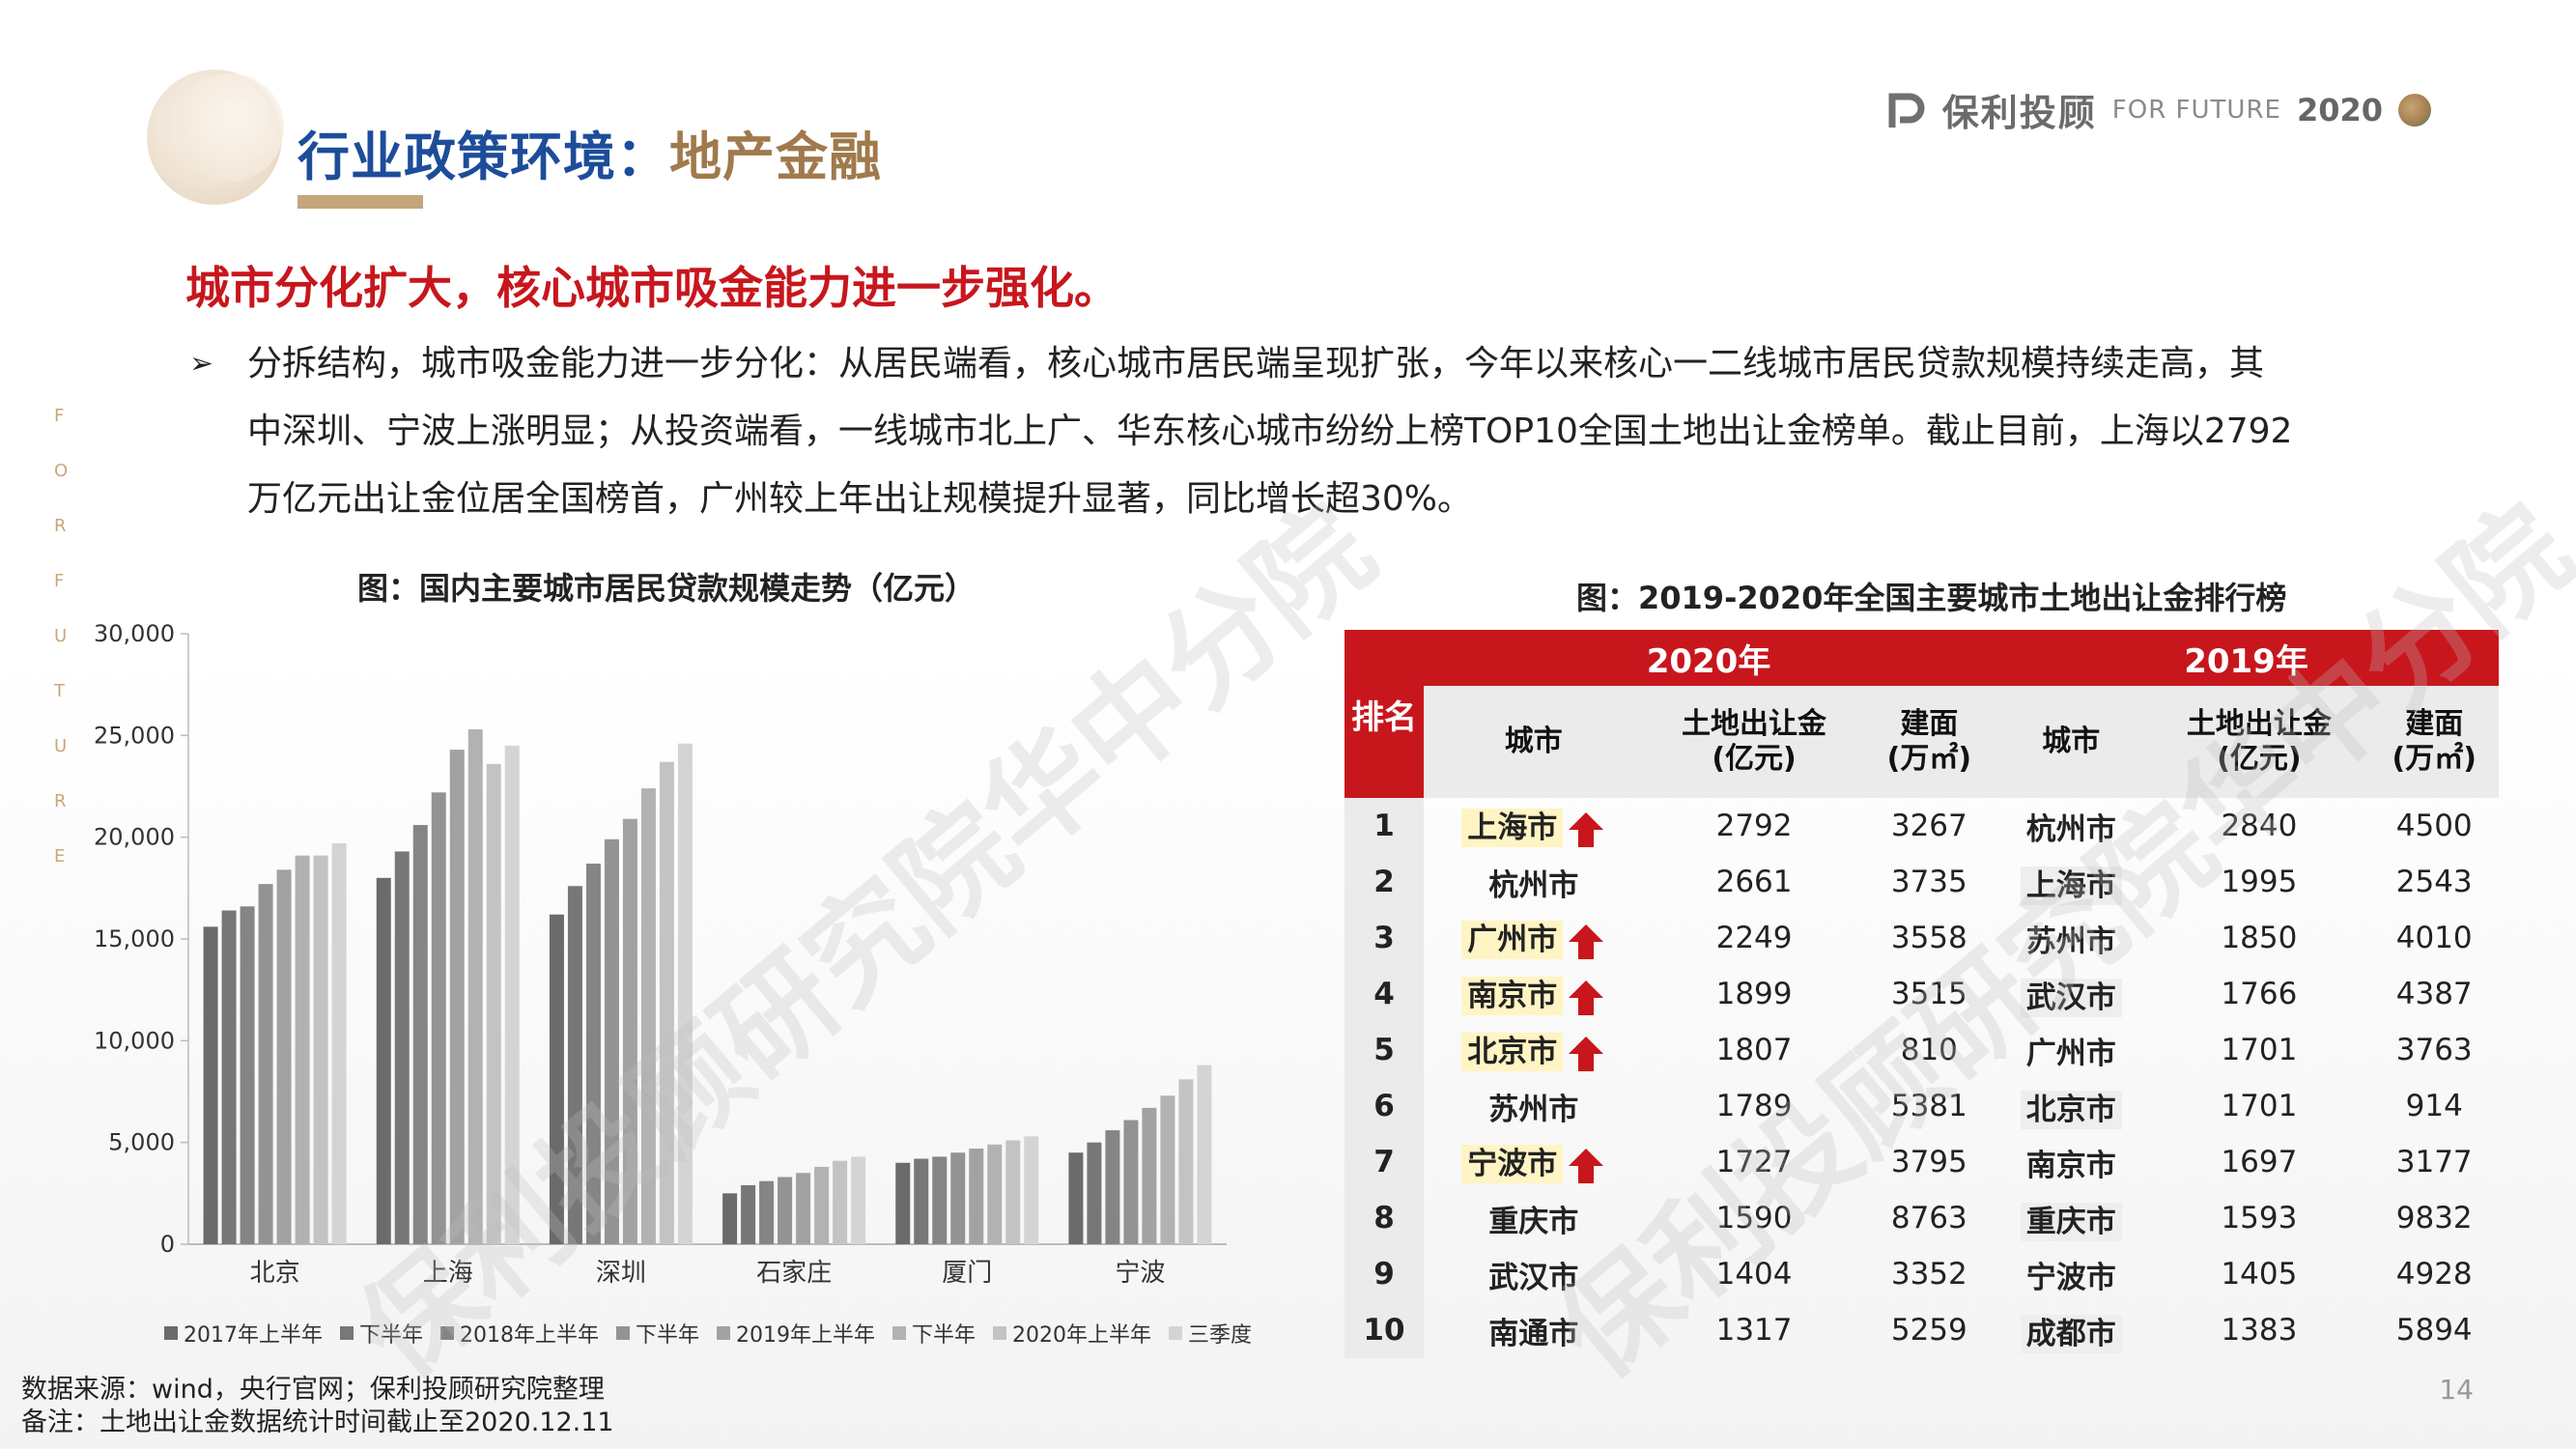 This screenshot has height=1449, width=2576. I want to click on rank-cell: 8, so click(1384, 1218).